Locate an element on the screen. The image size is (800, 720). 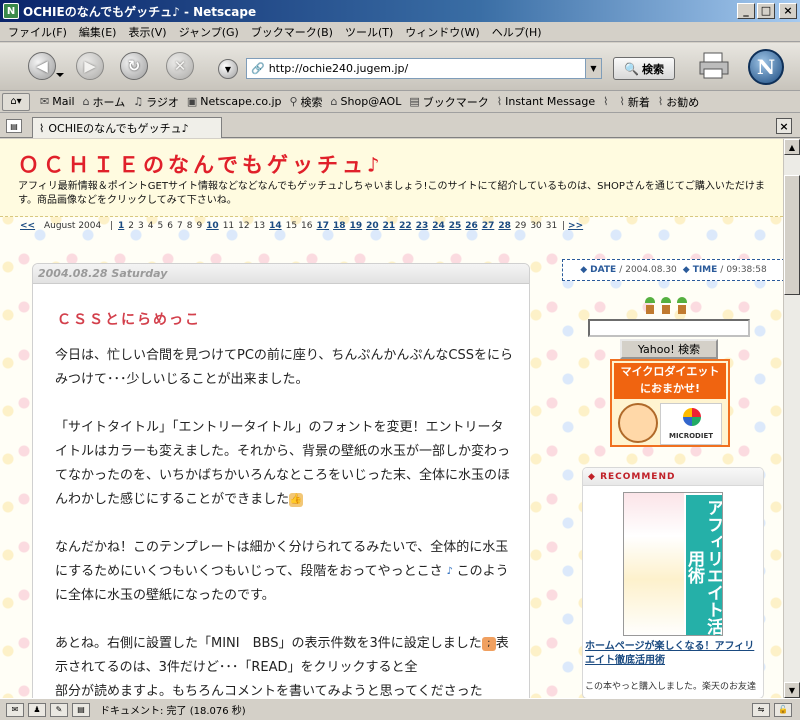
calendar-day: 8 is located at coordinates (189, 226).